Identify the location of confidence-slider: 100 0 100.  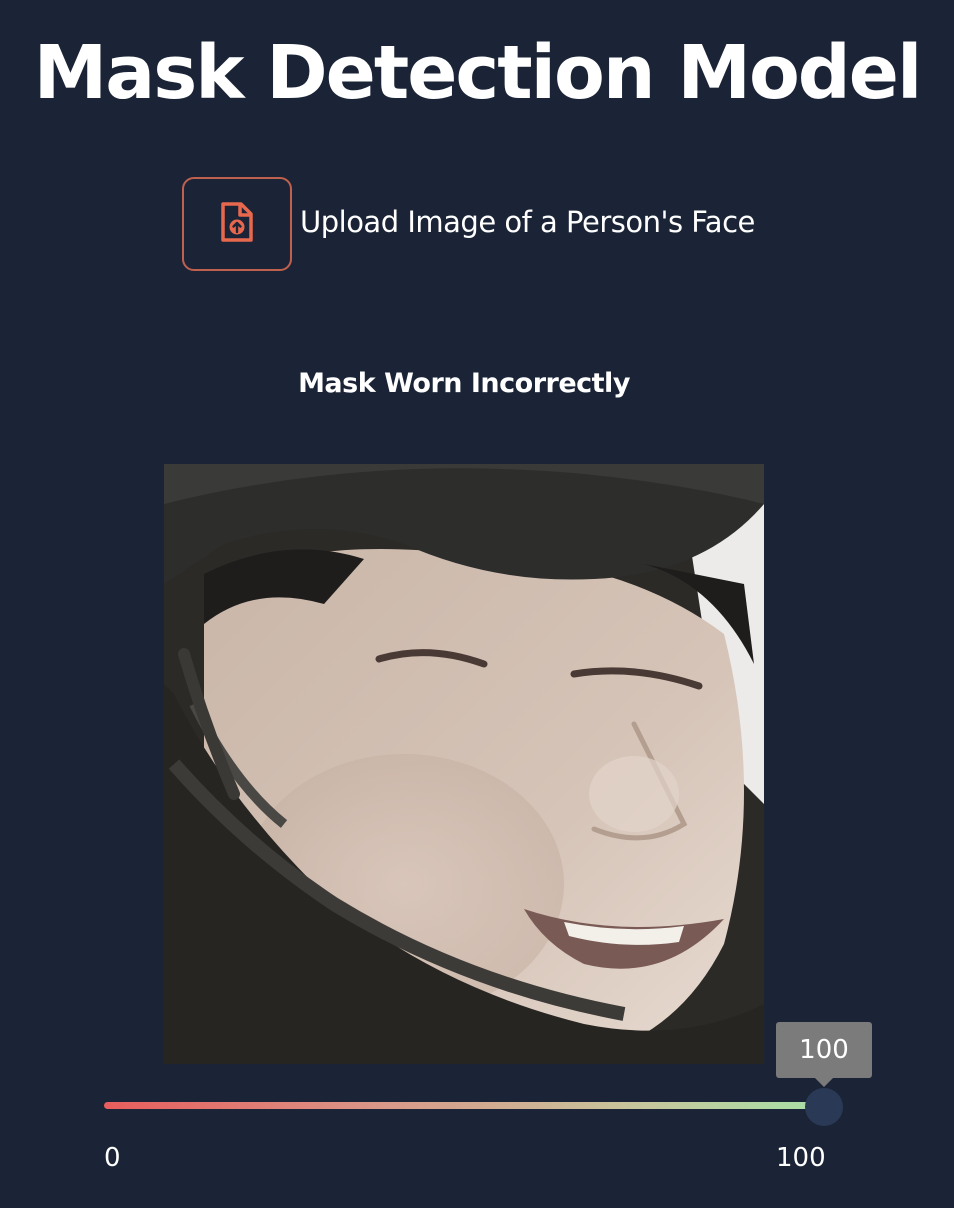
(488, 1102).